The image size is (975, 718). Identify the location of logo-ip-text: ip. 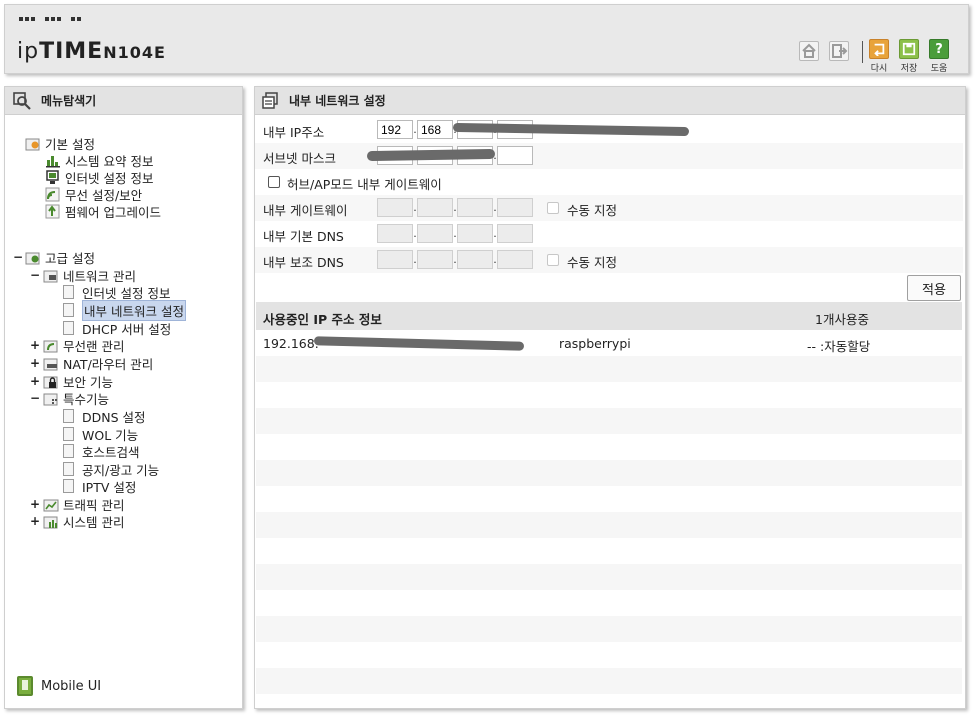
(28, 51).